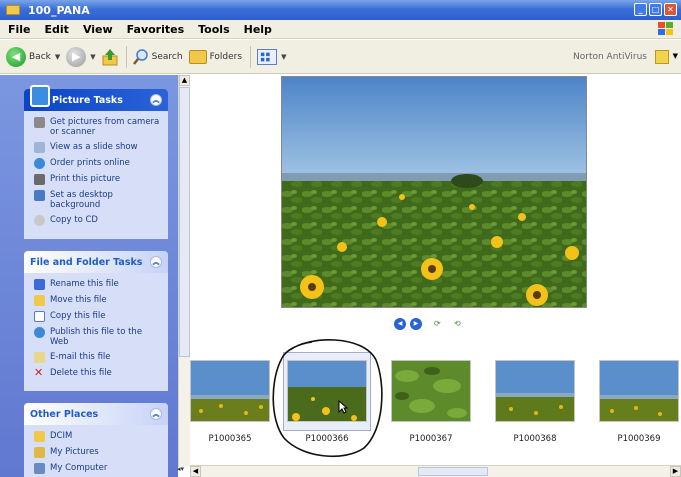  What do you see at coordinates (400, 324) in the screenshot?
I see `previous-image-button: ◀` at bounding box center [400, 324].